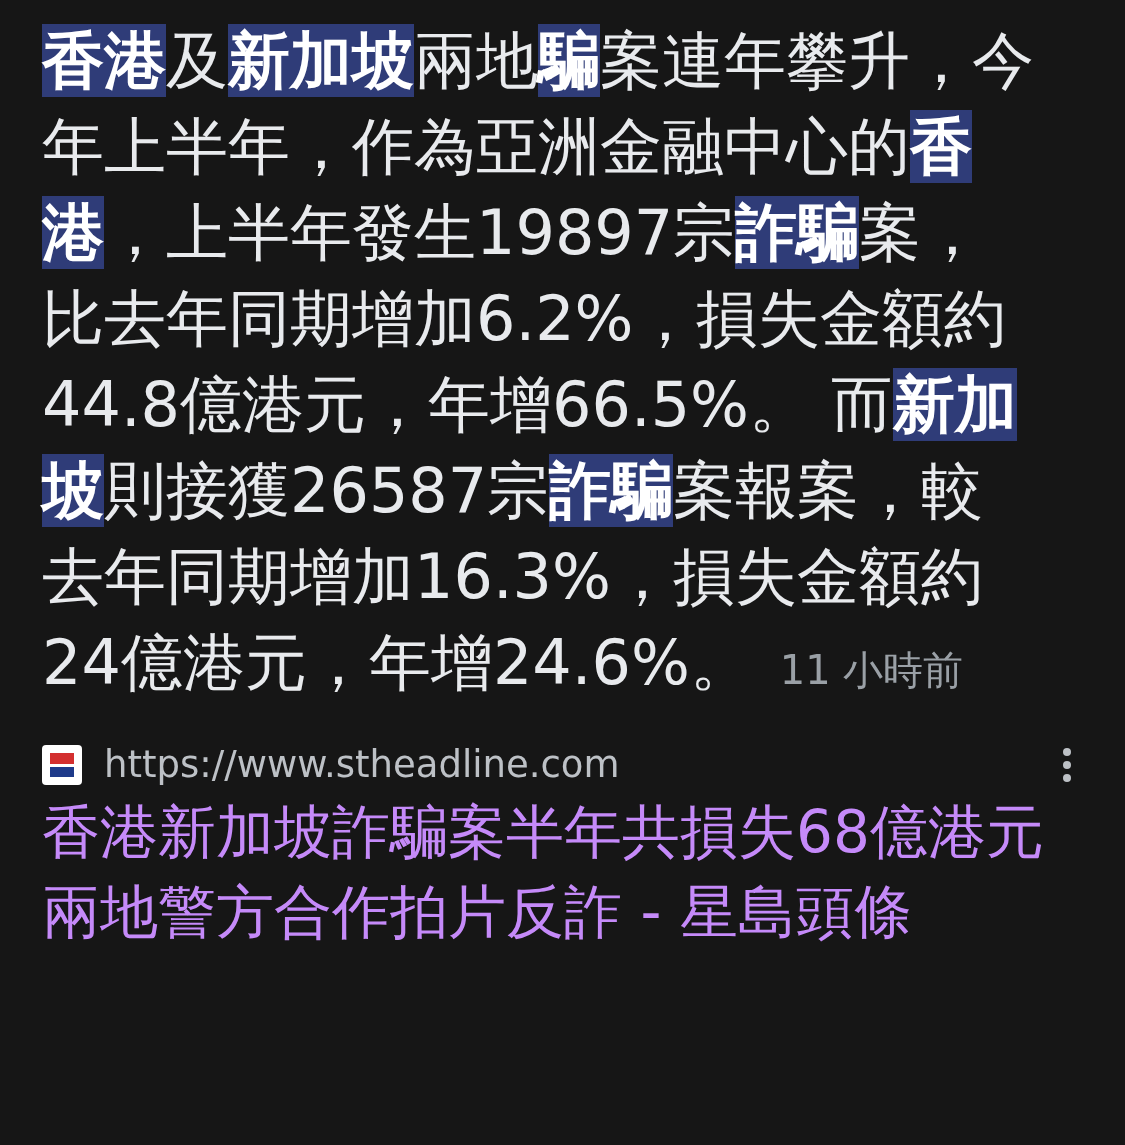 This screenshot has width=1125, height=1145. What do you see at coordinates (571, 764) in the screenshot?
I see `result-url: https://www.stheadline.com` at bounding box center [571, 764].